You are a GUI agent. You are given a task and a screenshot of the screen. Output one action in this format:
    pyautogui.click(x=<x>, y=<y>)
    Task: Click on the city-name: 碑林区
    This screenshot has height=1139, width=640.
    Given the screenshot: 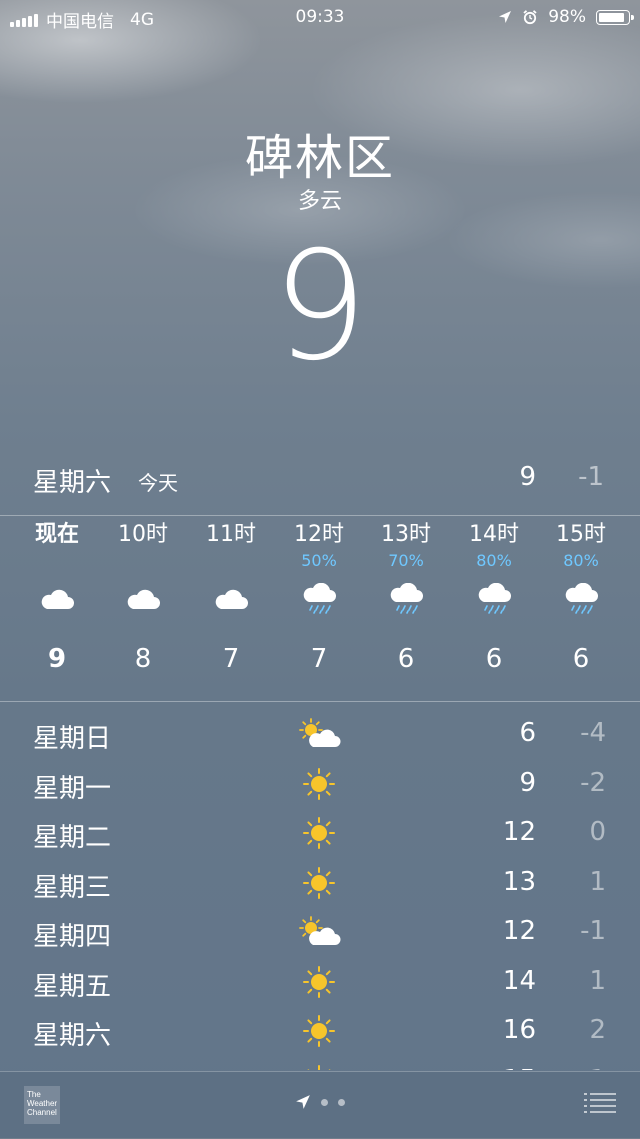 What is the action you would take?
    pyautogui.click(x=320, y=153)
    